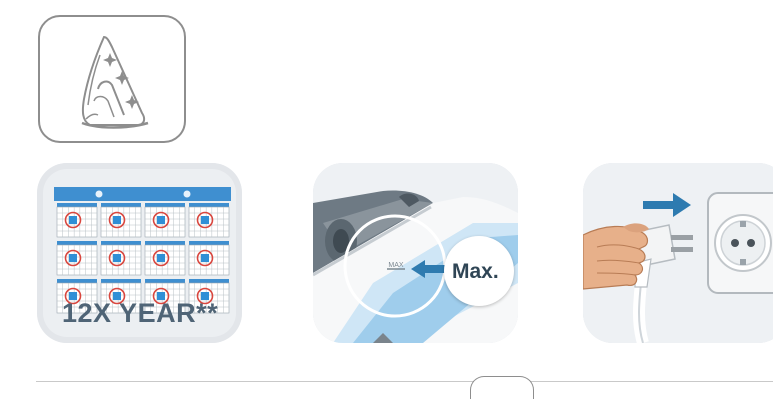  I want to click on unplug-tile, so click(678, 253).